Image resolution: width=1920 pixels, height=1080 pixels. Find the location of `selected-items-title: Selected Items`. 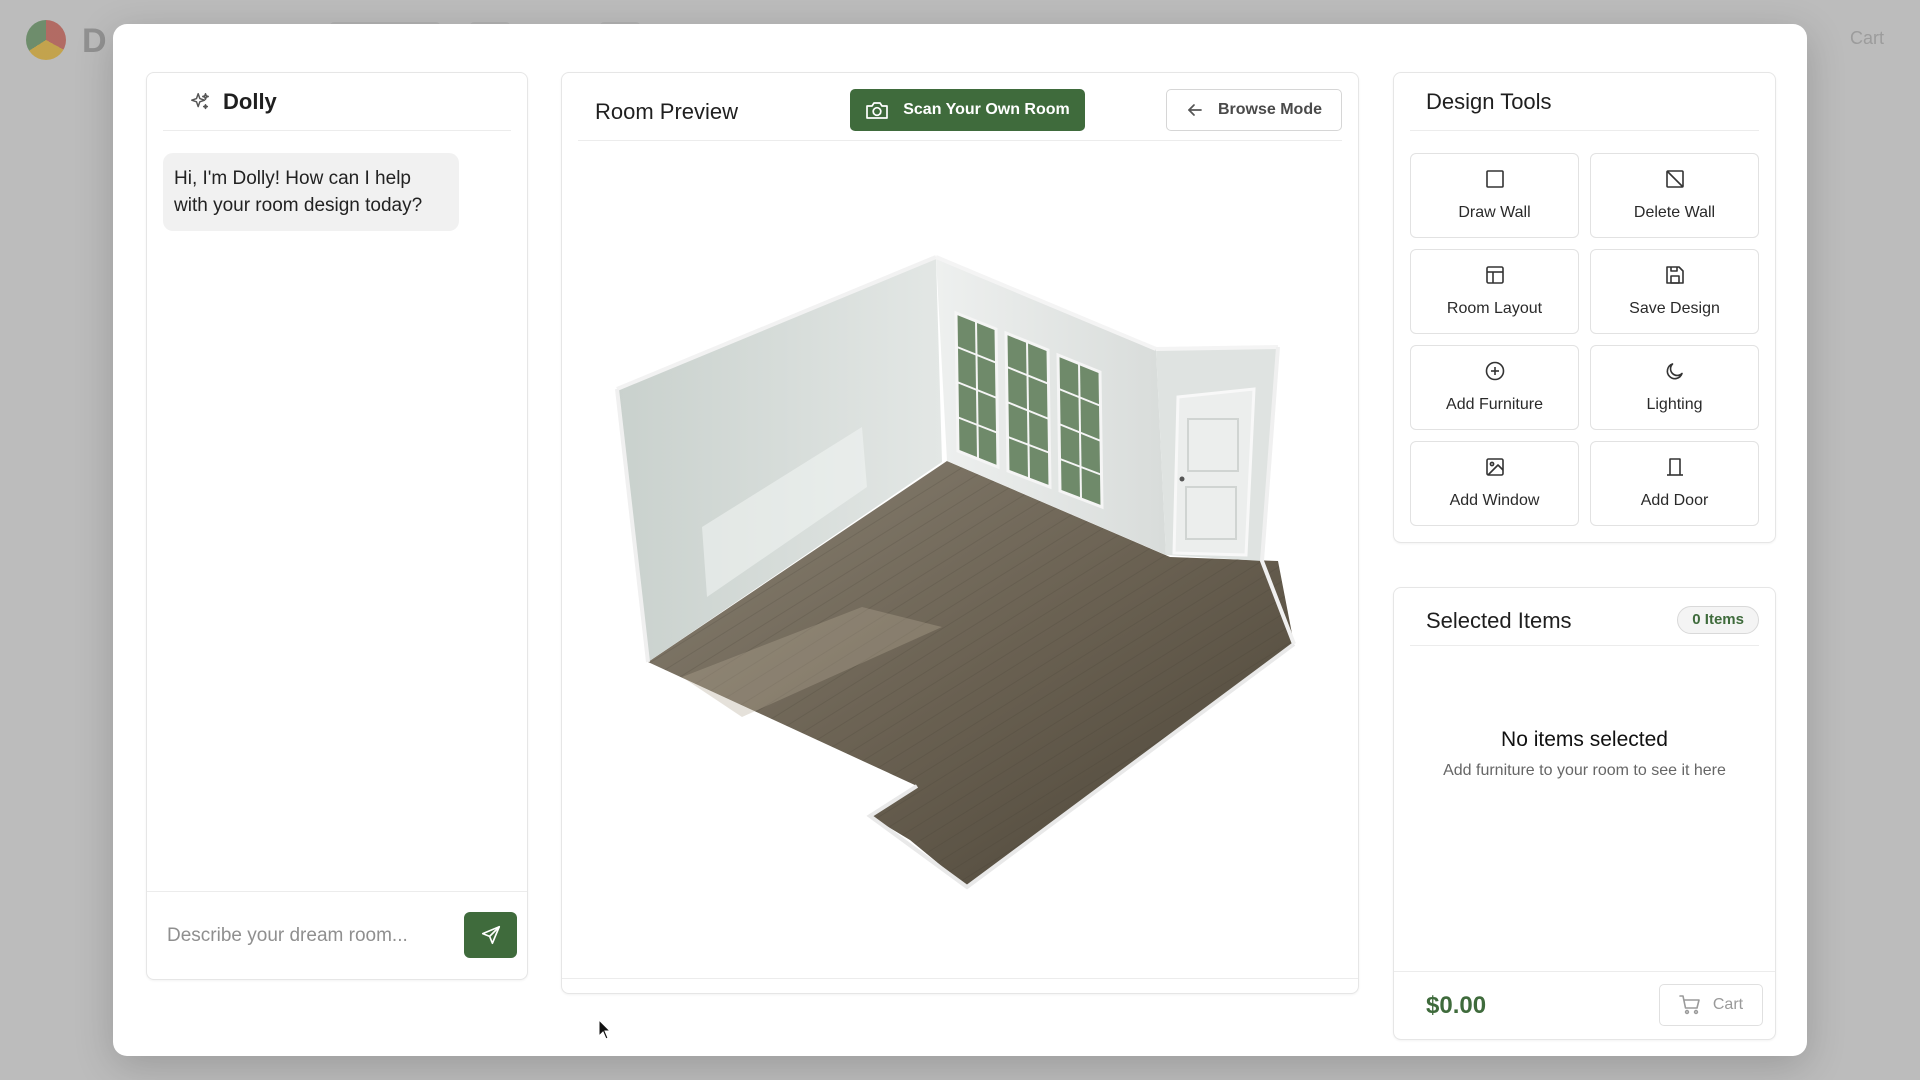

selected-items-title: Selected Items is located at coordinates (1499, 620).